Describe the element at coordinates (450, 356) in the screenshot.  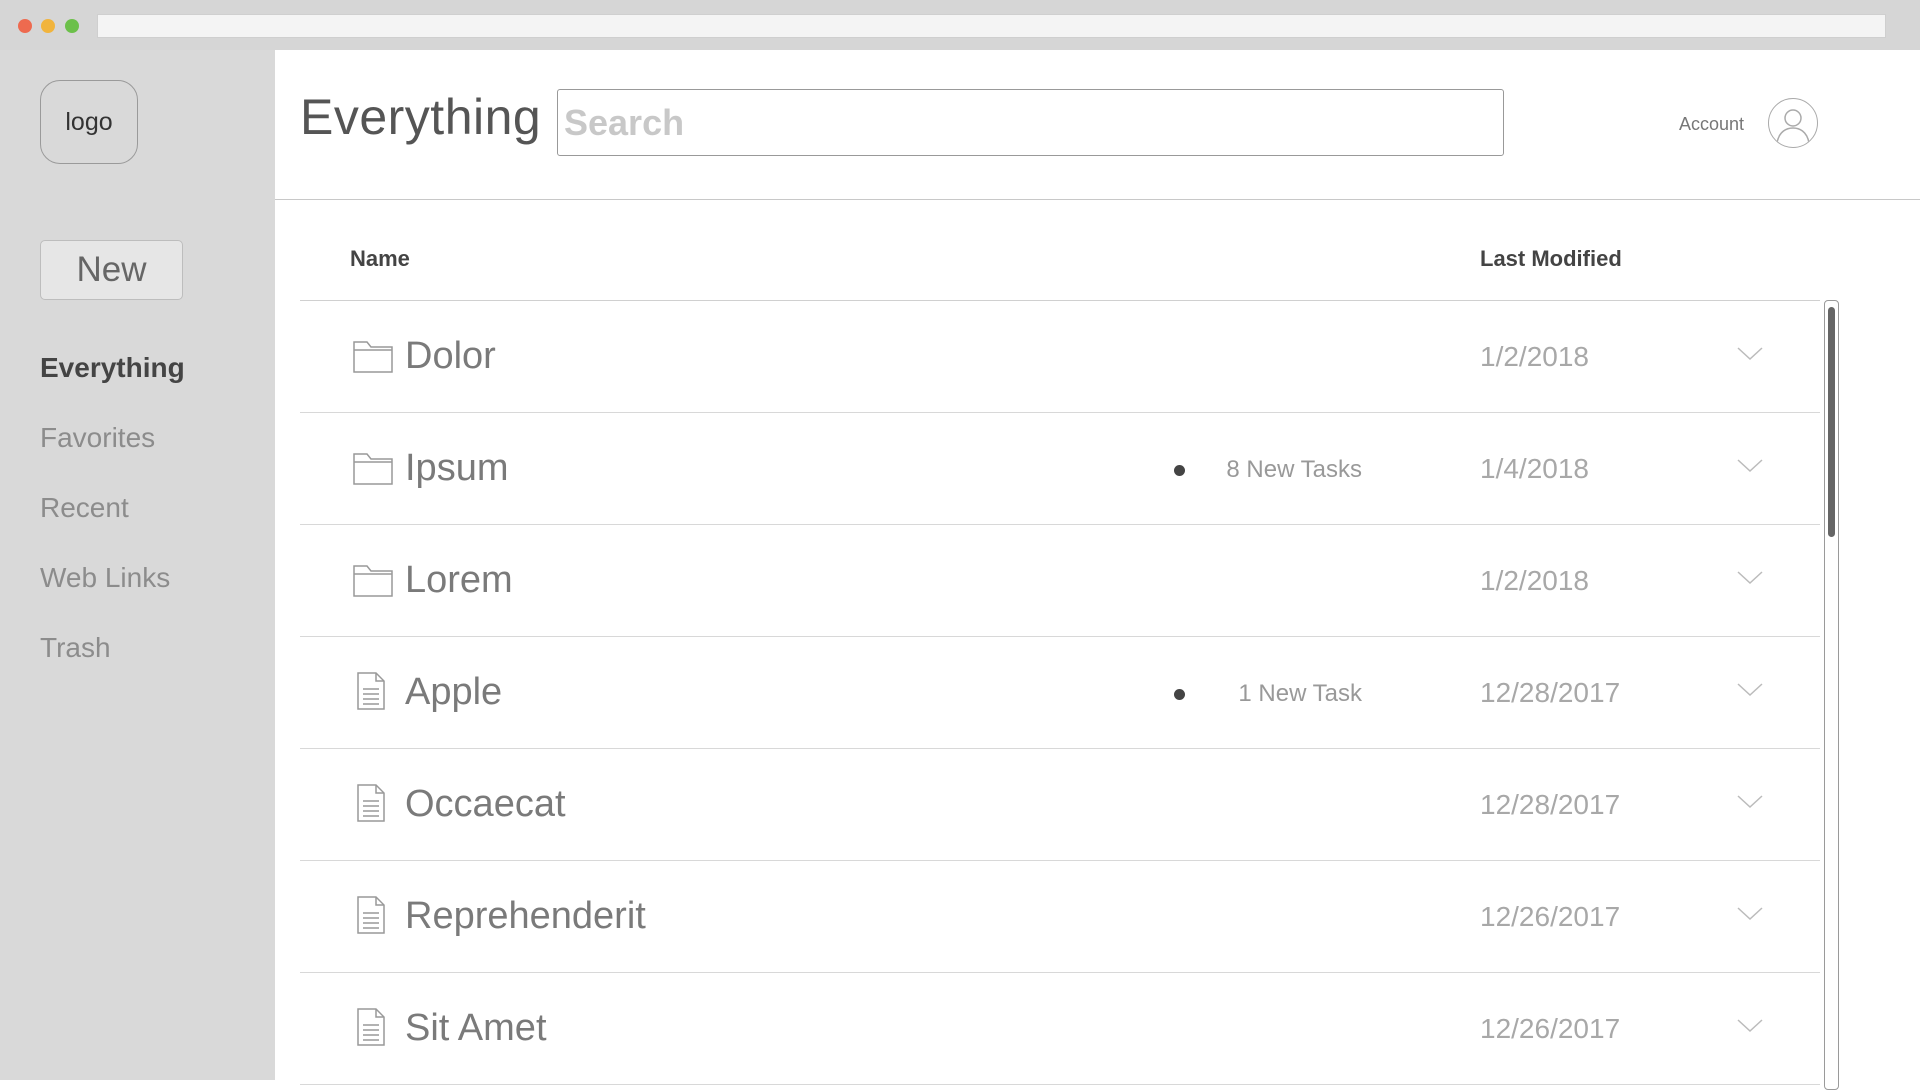
I see `row-name: Dolor` at that location.